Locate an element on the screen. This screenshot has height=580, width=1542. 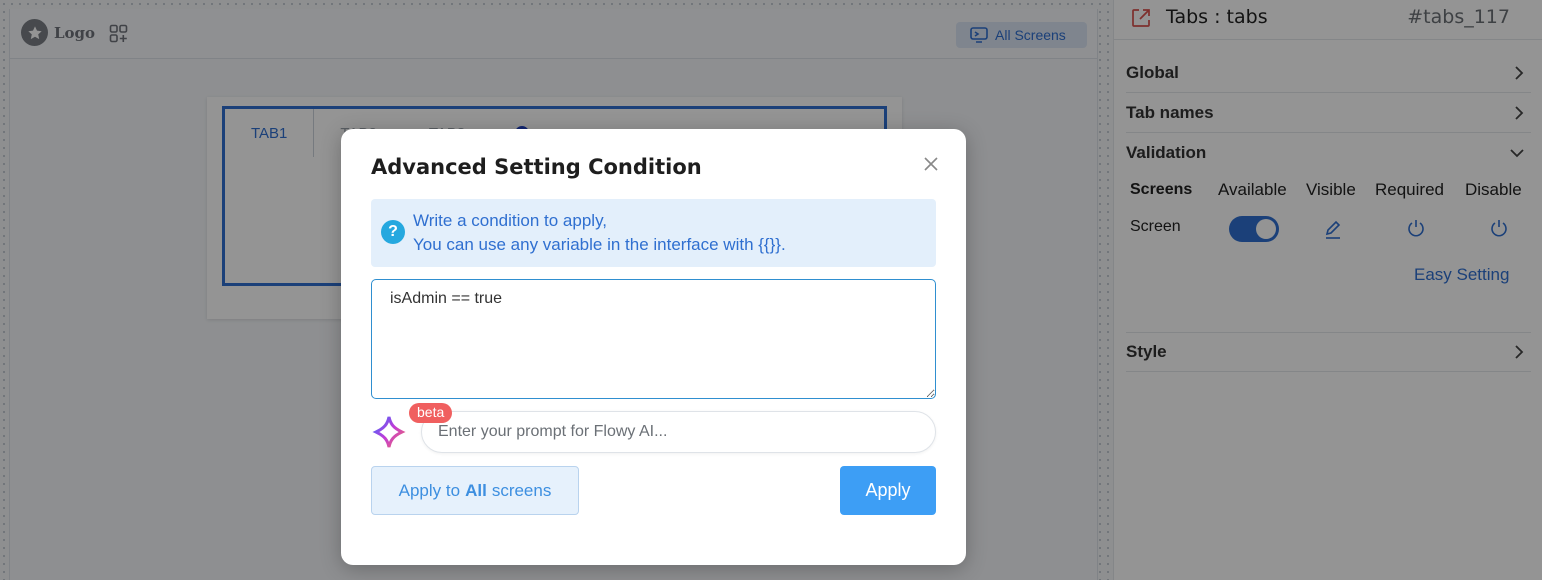
info-line-1: Write a condition to apply, is located at coordinates (510, 220).